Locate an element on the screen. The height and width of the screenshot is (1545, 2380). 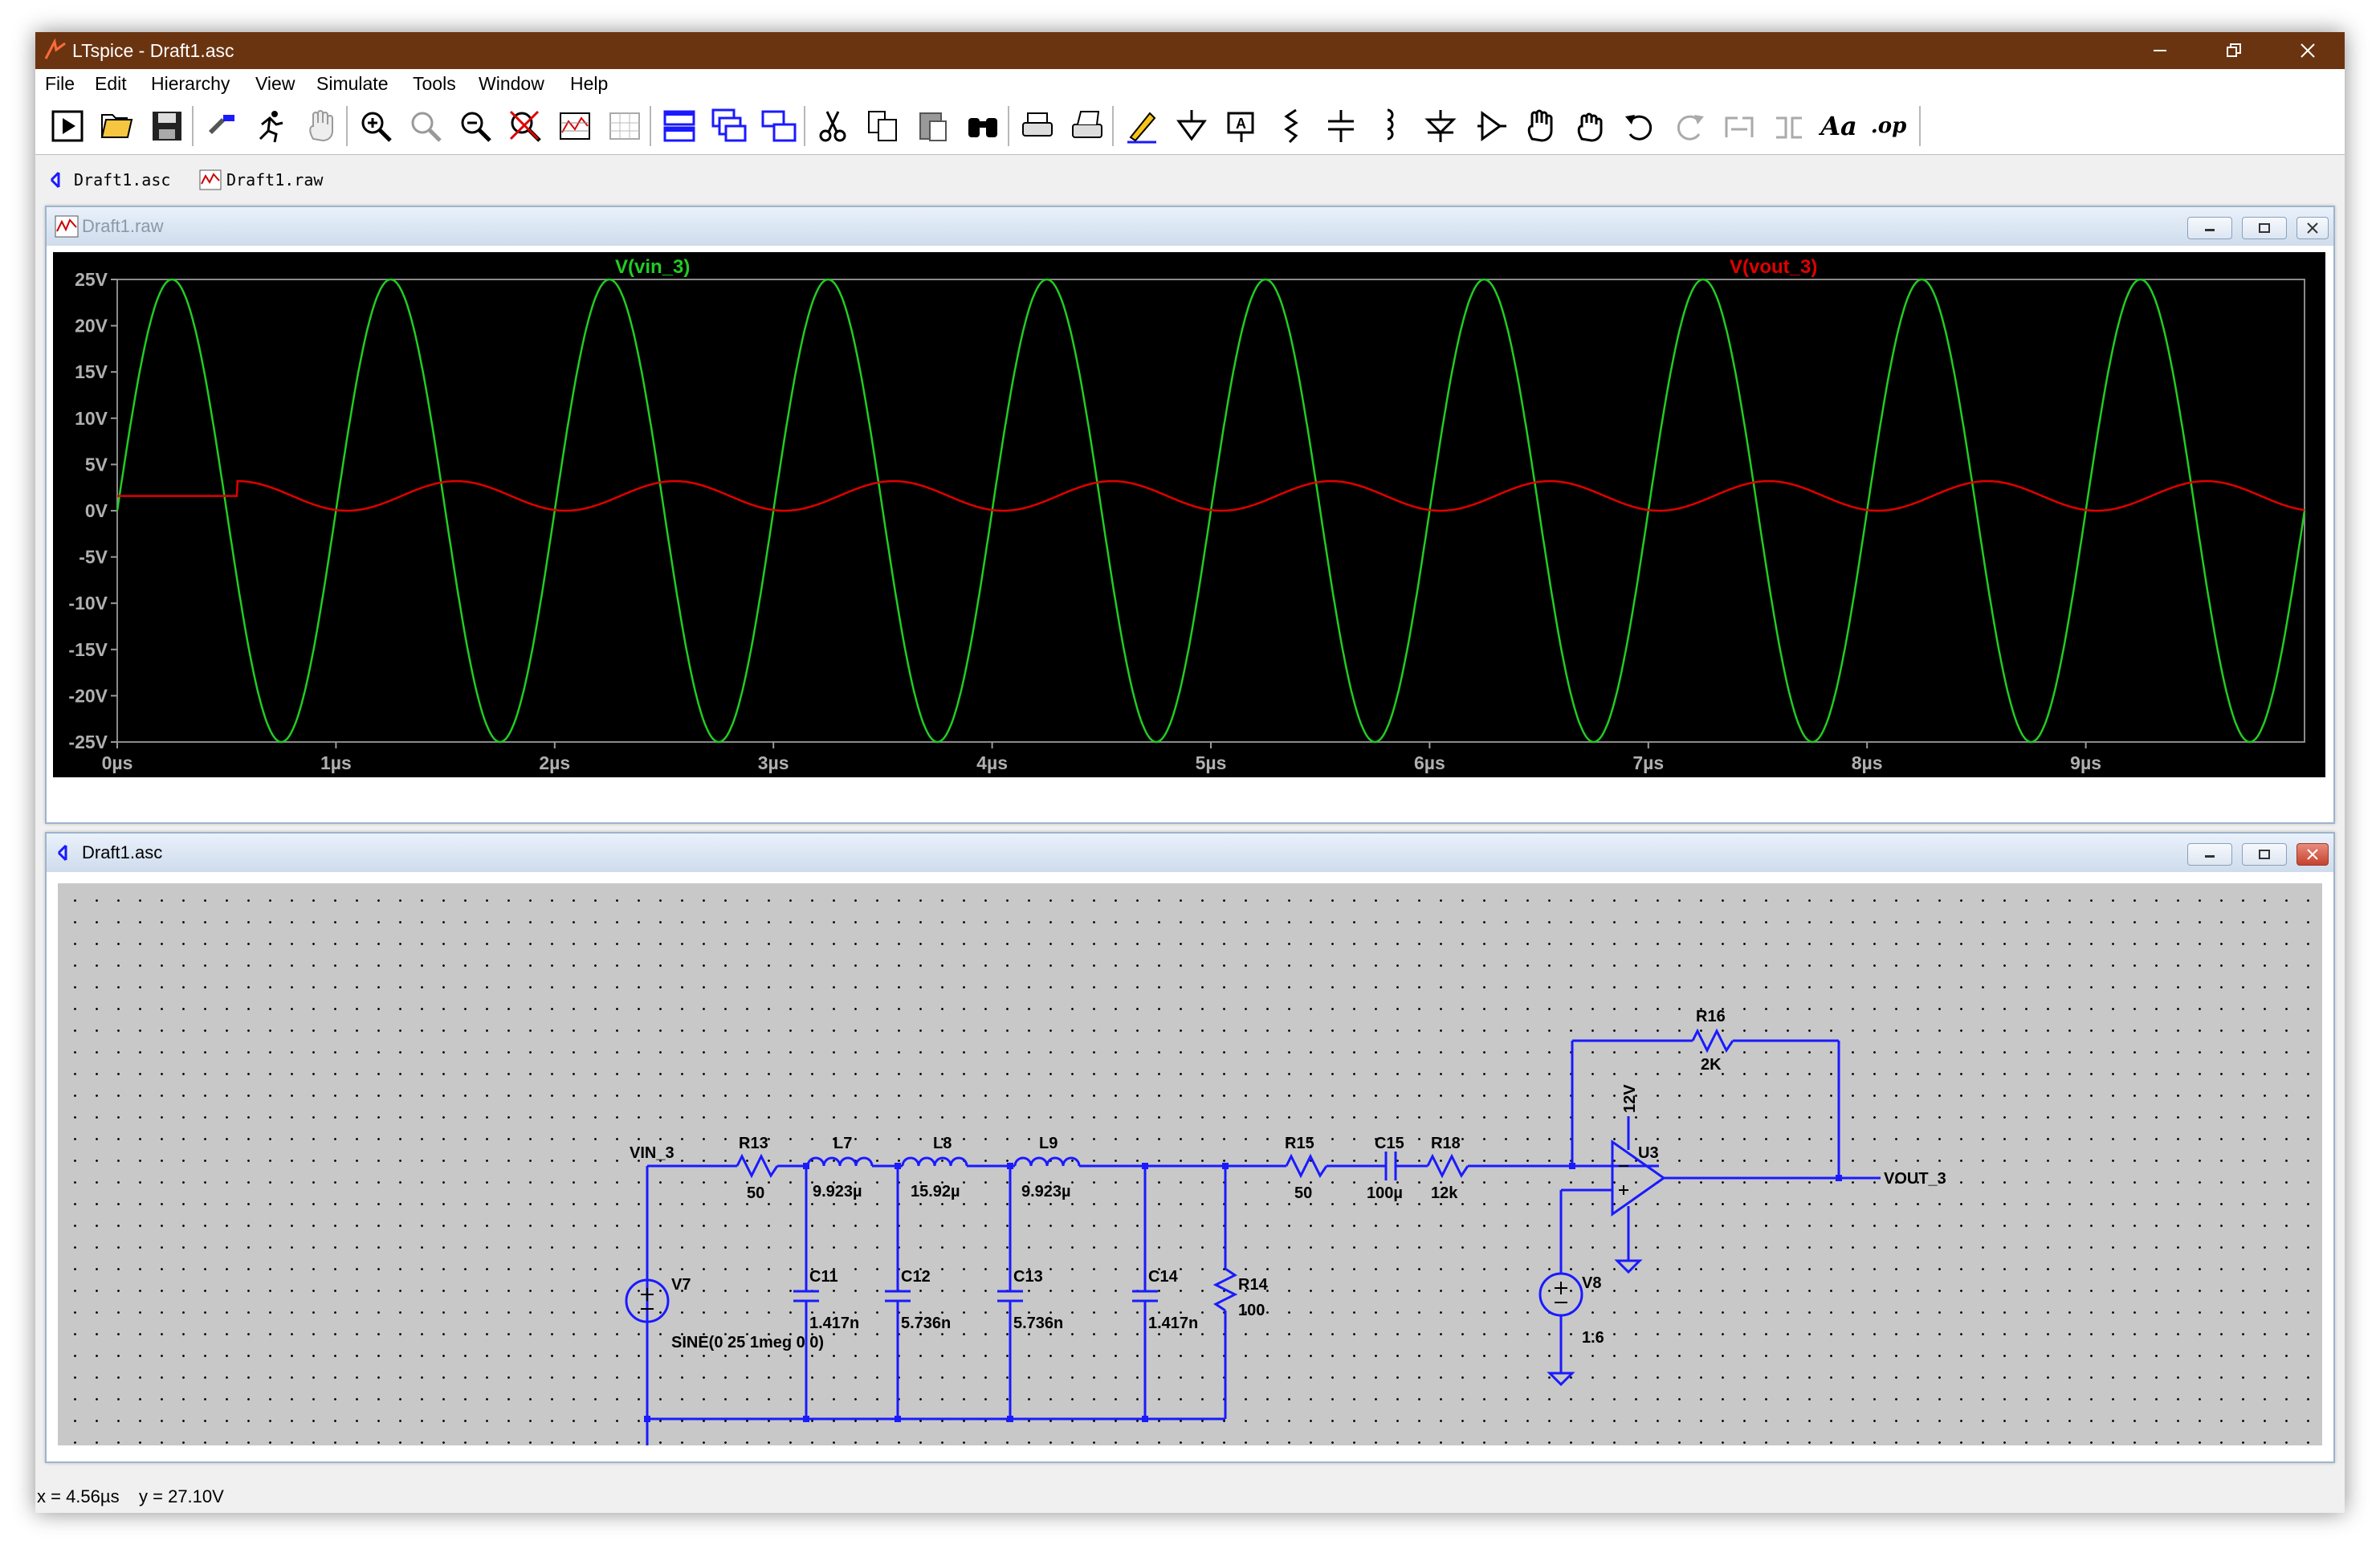
svg-text: A is located at coordinates (1241, 124).